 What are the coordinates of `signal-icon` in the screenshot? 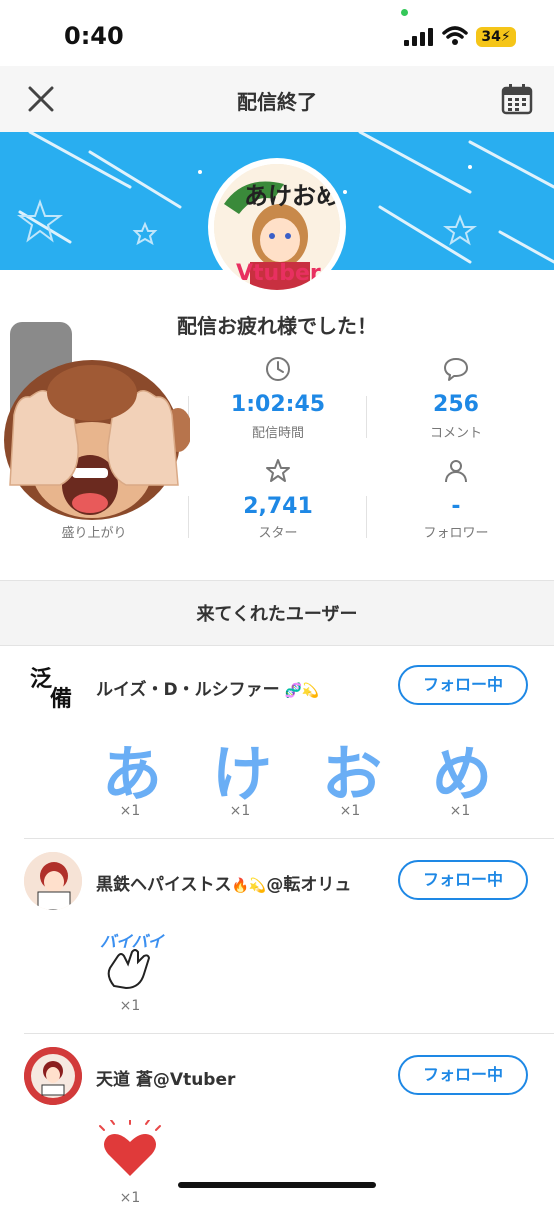 It's located at (418, 37).